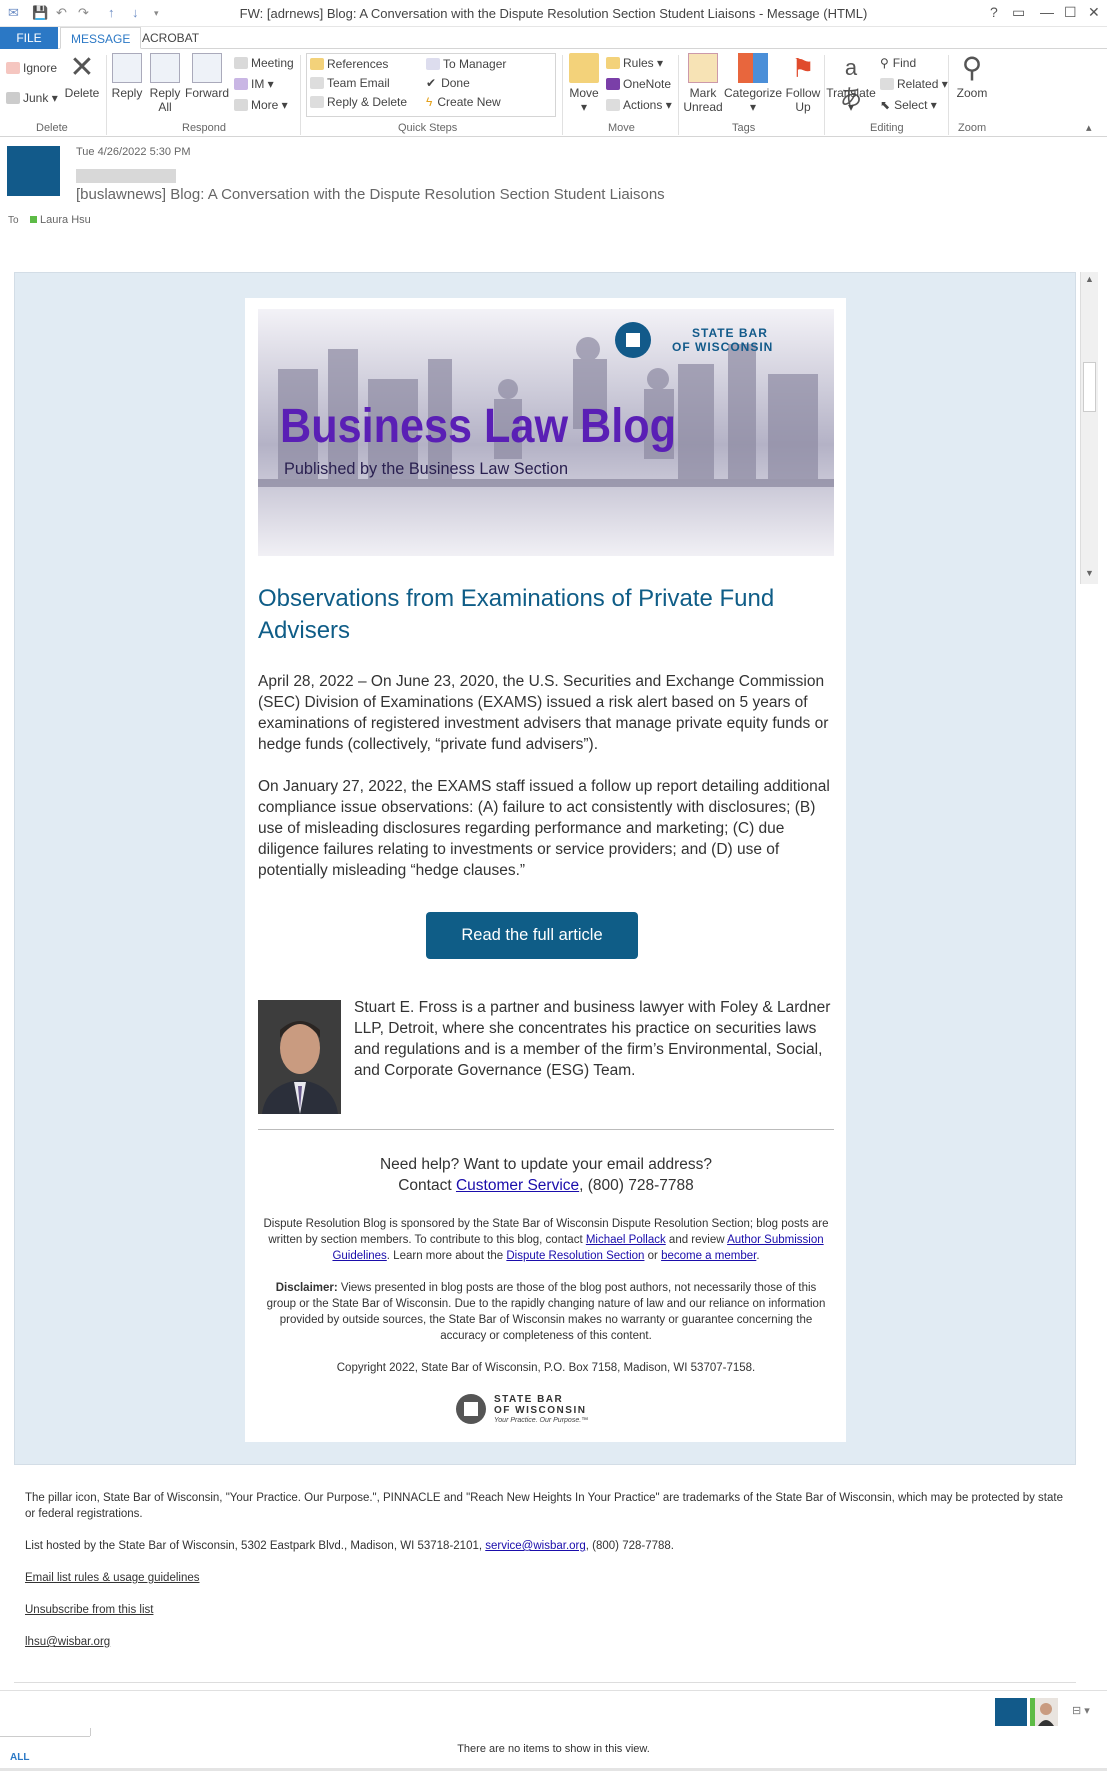 The image size is (1107, 1771). Describe the element at coordinates (722, 347) in the screenshot. I see `banner-org-line2: OF WISCONSIN` at that location.